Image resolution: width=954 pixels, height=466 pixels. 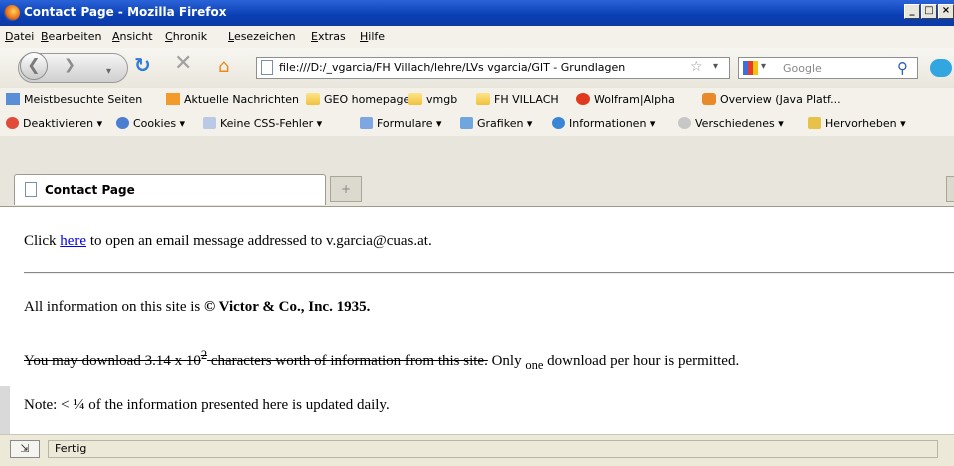 What do you see at coordinates (34, 66) in the screenshot?
I see `back-button: ❮` at bounding box center [34, 66].